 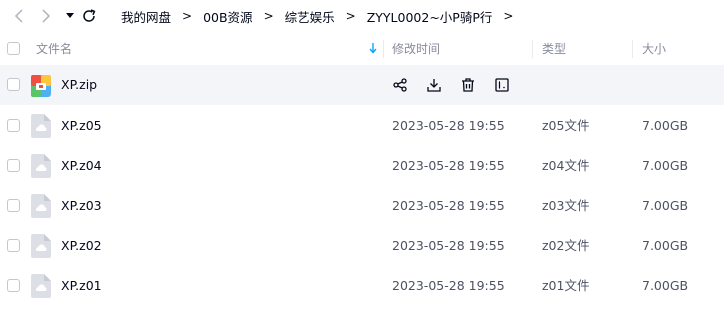 I want to click on breadcrumb-item: 00B资源, so click(x=227, y=16).